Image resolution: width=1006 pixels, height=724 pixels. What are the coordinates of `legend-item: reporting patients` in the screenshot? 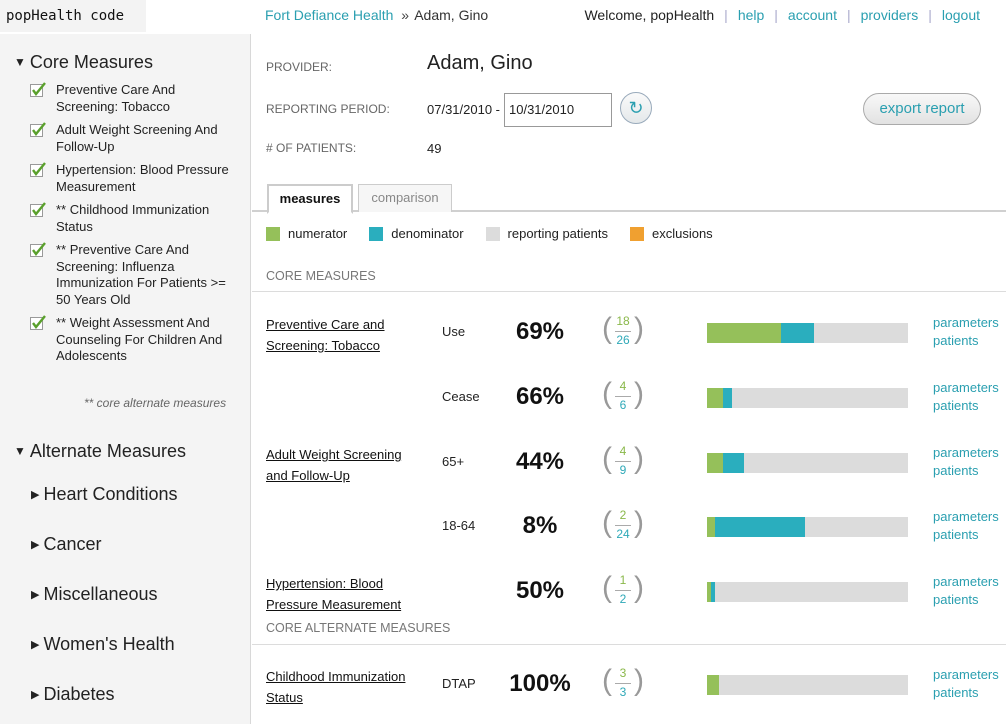 It's located at (546, 233).